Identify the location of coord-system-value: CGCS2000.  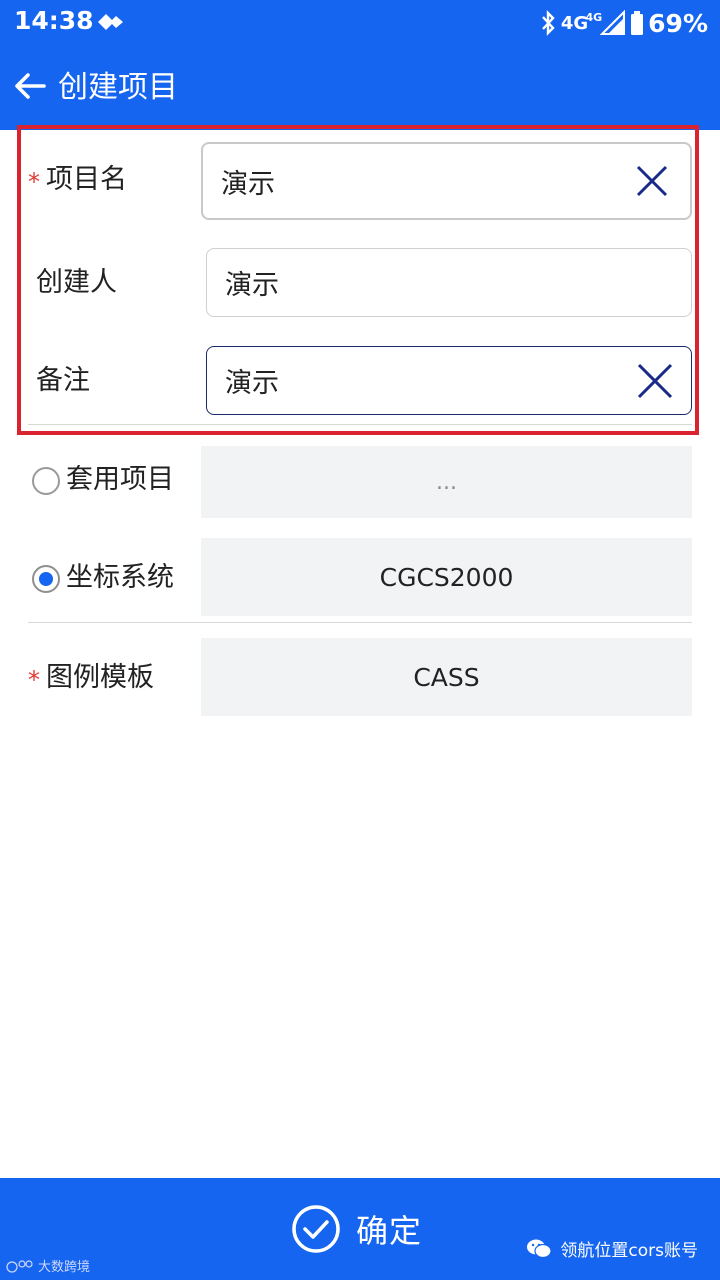
(446, 577).